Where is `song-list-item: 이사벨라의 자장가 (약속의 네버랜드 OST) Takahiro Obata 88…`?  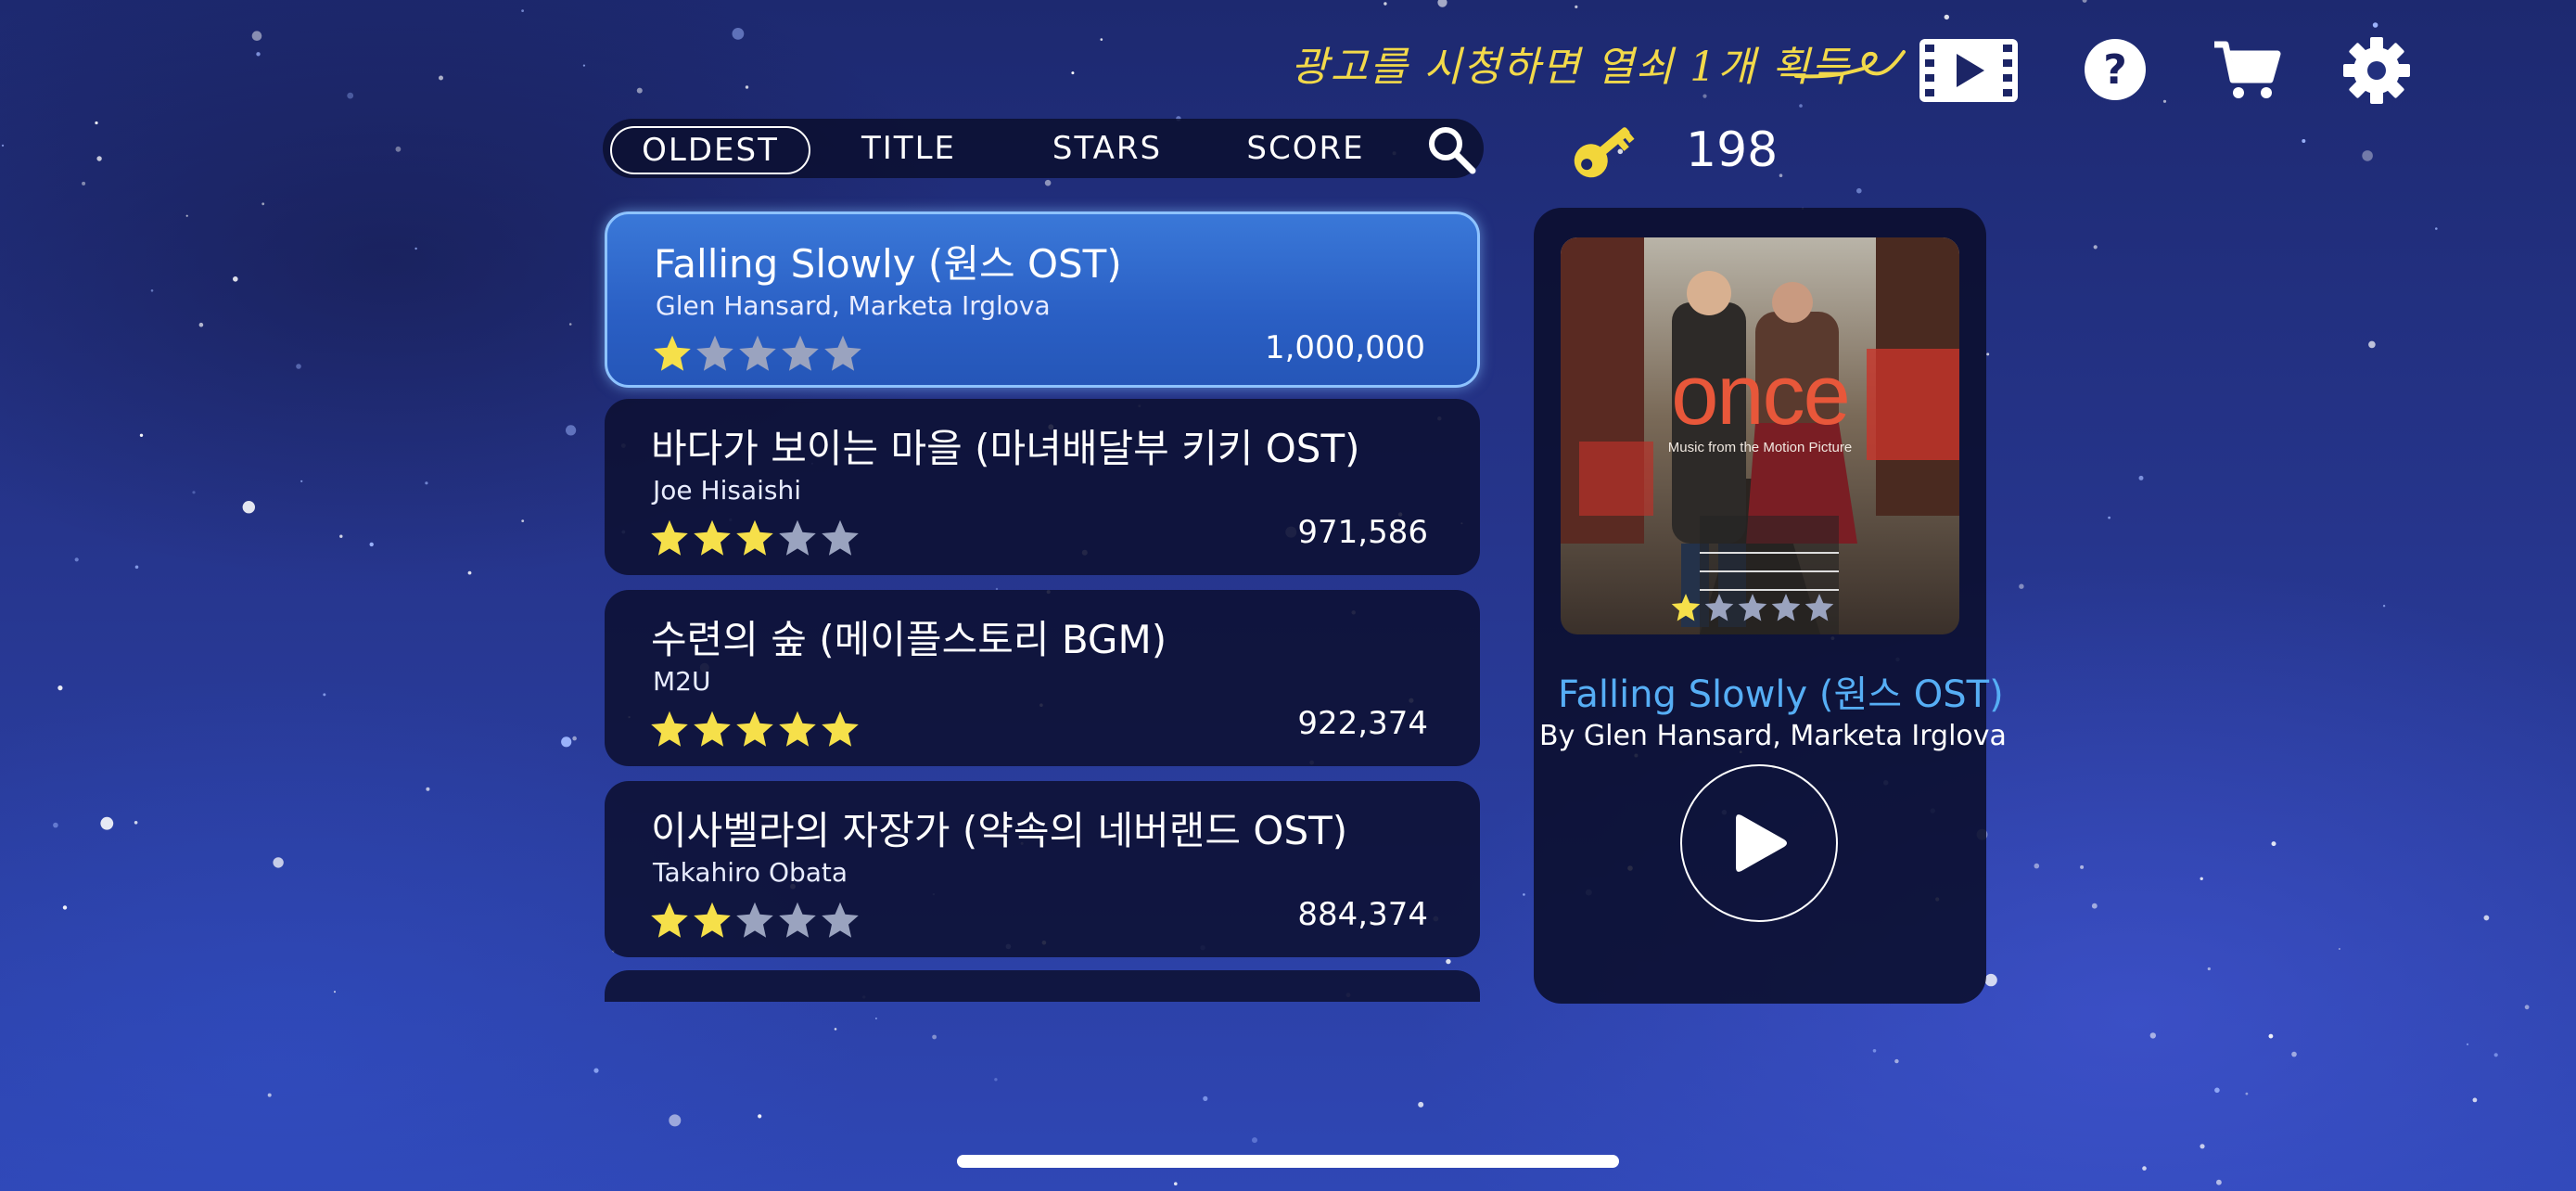 song-list-item: 이사벨라의 자장가 (약속의 네버랜드 OST) Takahiro Obata 88… is located at coordinates (1042, 869).